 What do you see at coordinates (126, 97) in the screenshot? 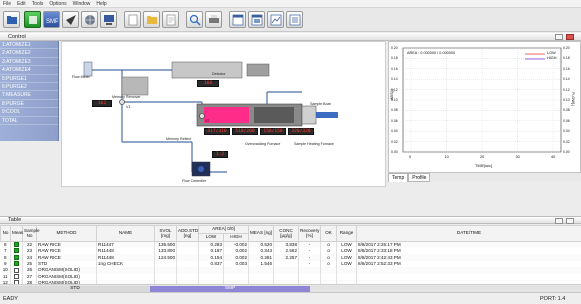
I see `memory-remover-label: Memory Remover` at bounding box center [126, 97].